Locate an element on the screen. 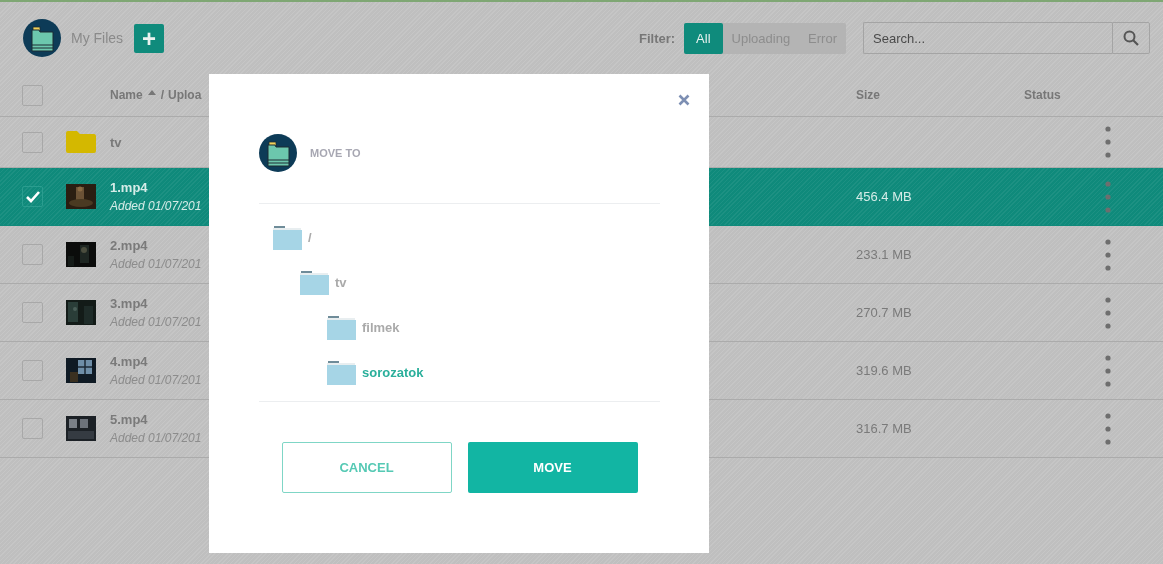  file-size: 316.7 MB is located at coordinates (884, 428).